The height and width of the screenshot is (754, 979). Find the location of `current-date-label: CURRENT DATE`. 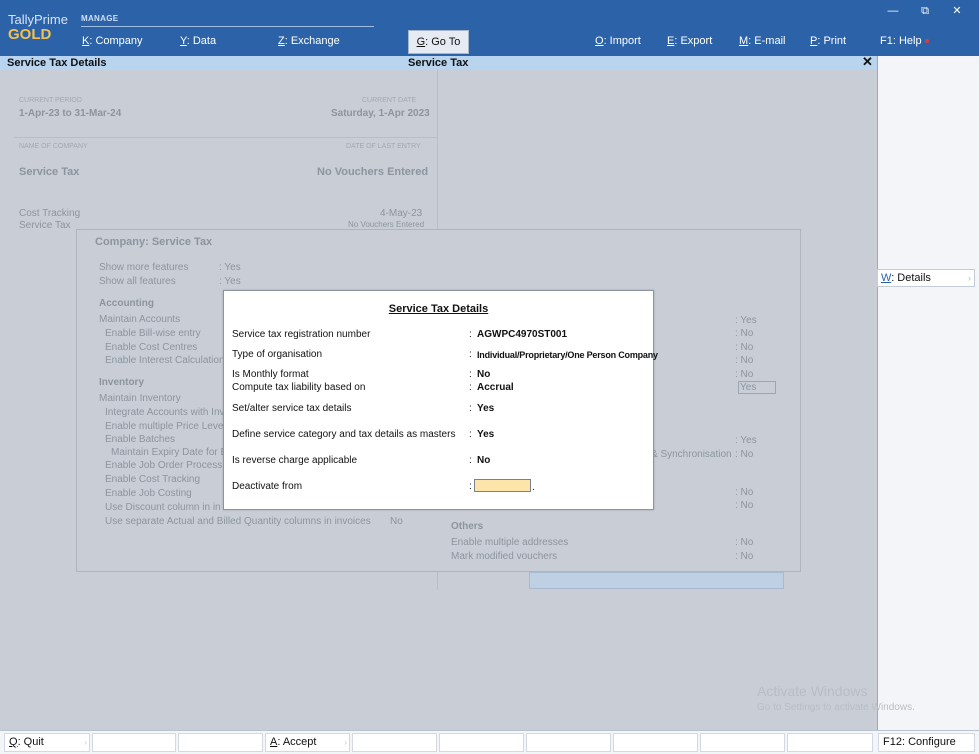

current-date-label: CURRENT DATE is located at coordinates (389, 100).